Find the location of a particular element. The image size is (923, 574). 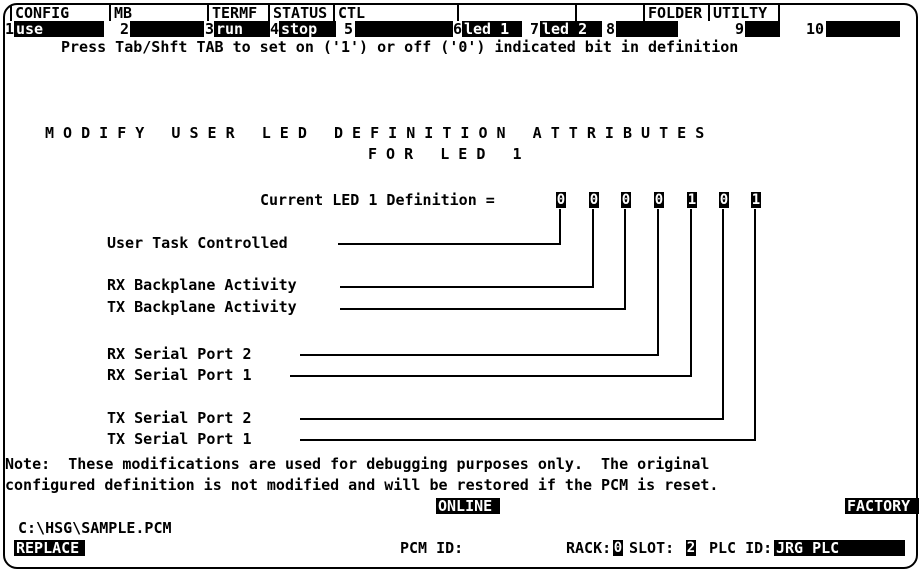

factory-badge: FACTORY is located at coordinates (882, 506).